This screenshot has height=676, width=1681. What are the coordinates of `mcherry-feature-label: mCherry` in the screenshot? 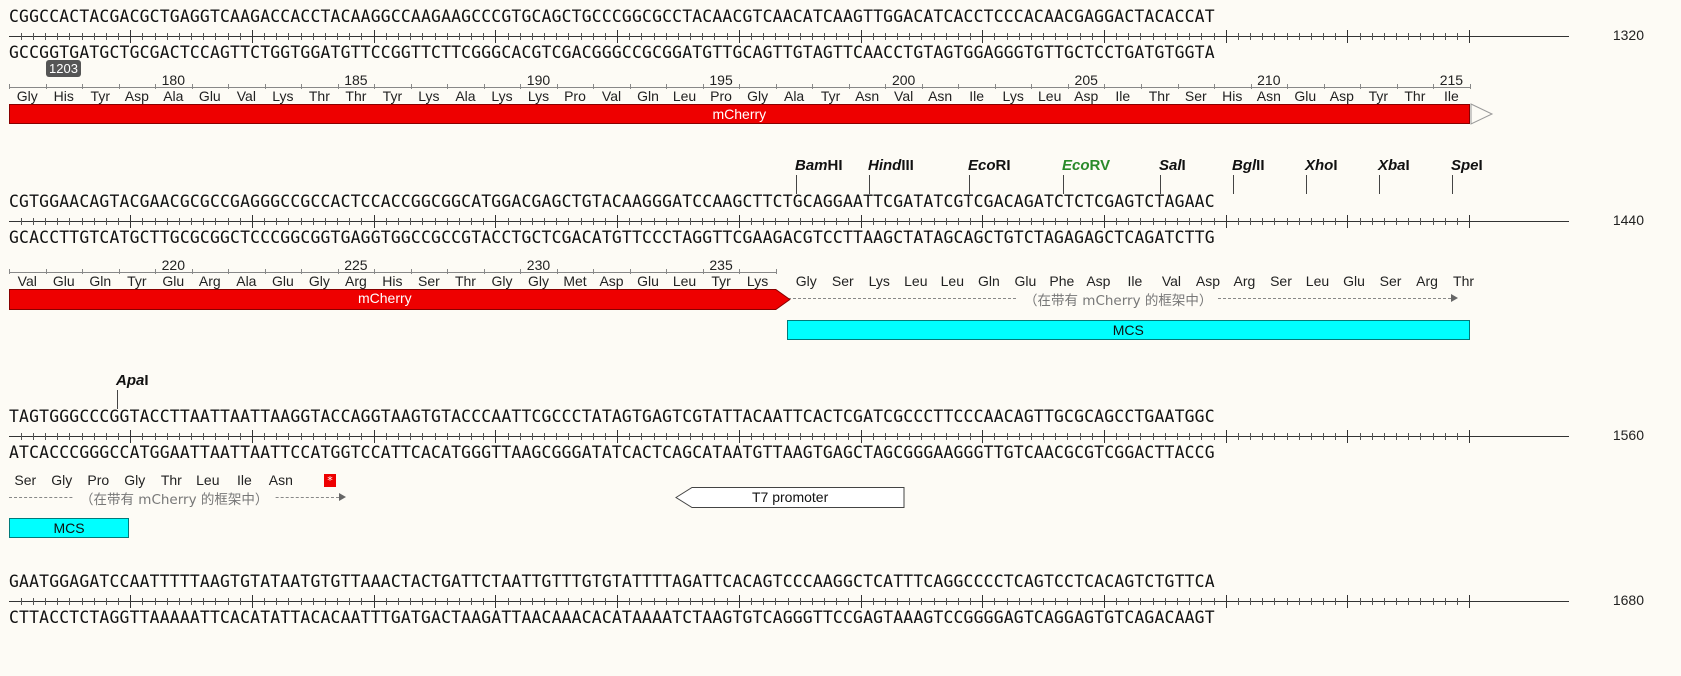 It's located at (385, 298).